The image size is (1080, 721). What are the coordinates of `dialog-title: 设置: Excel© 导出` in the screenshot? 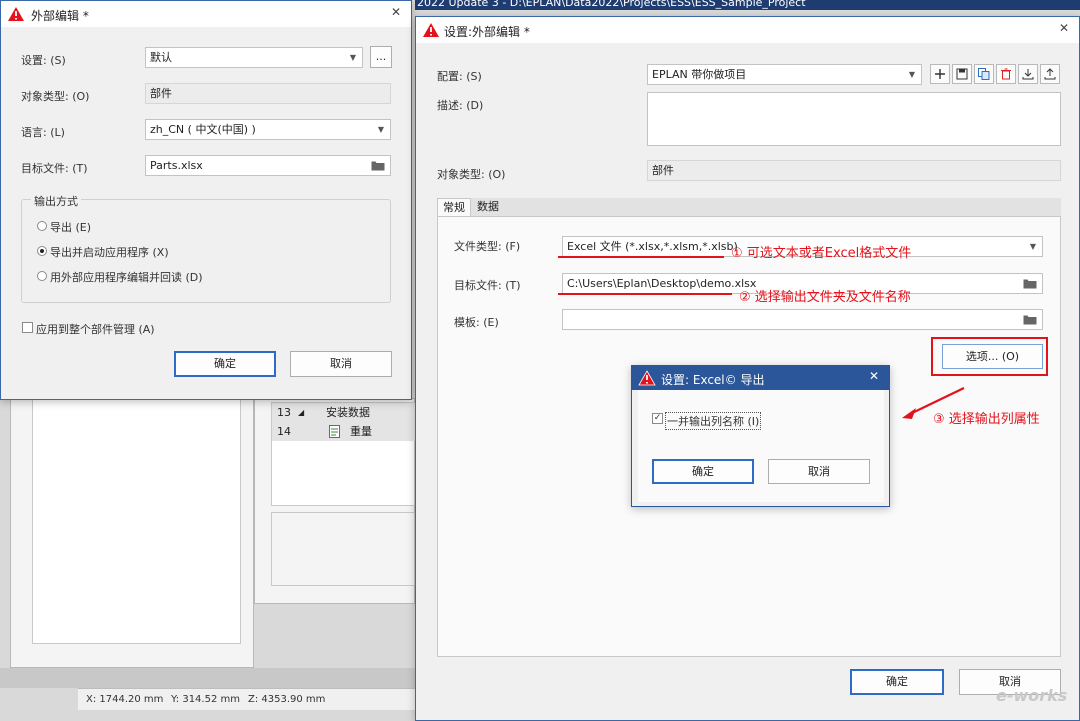 It's located at (713, 380).